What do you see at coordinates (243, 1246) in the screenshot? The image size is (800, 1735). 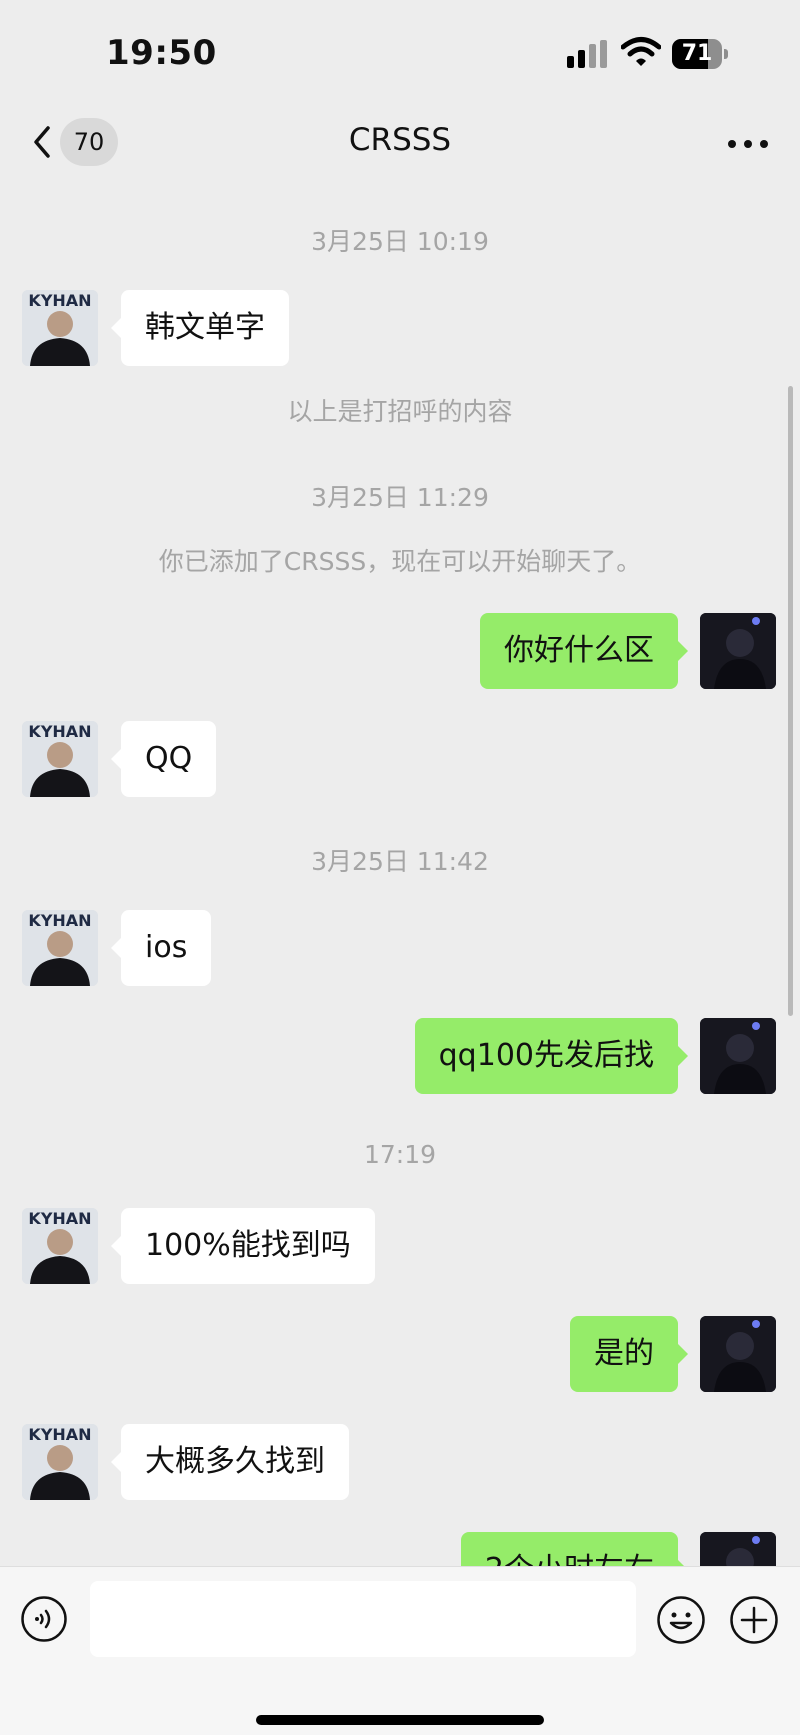 I see `incoming-message: 100%能找到吗` at bounding box center [243, 1246].